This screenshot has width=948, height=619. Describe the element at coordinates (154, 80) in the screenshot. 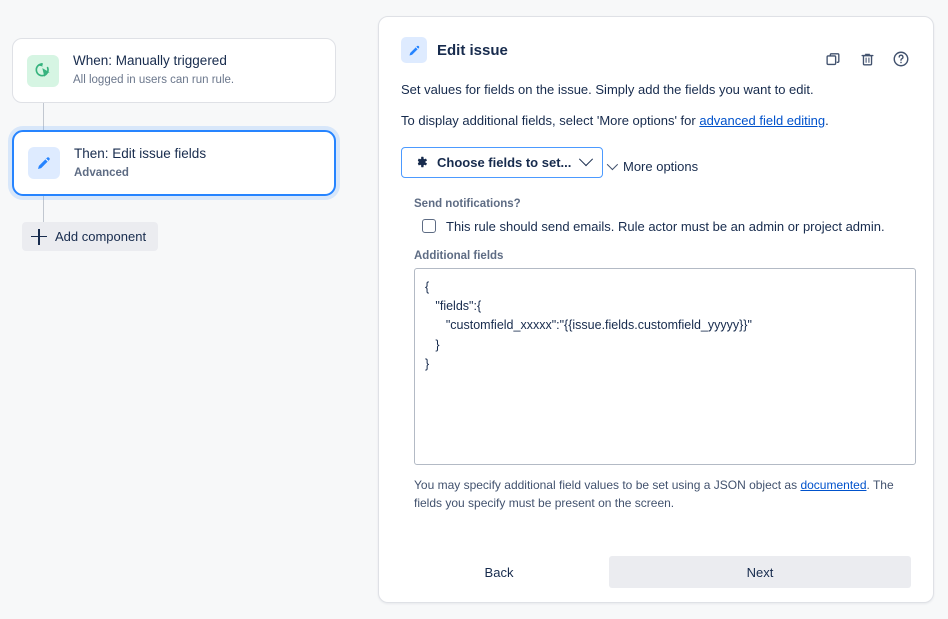

I see `rule-trigger-subtitle: All logged in users can run rule.` at that location.